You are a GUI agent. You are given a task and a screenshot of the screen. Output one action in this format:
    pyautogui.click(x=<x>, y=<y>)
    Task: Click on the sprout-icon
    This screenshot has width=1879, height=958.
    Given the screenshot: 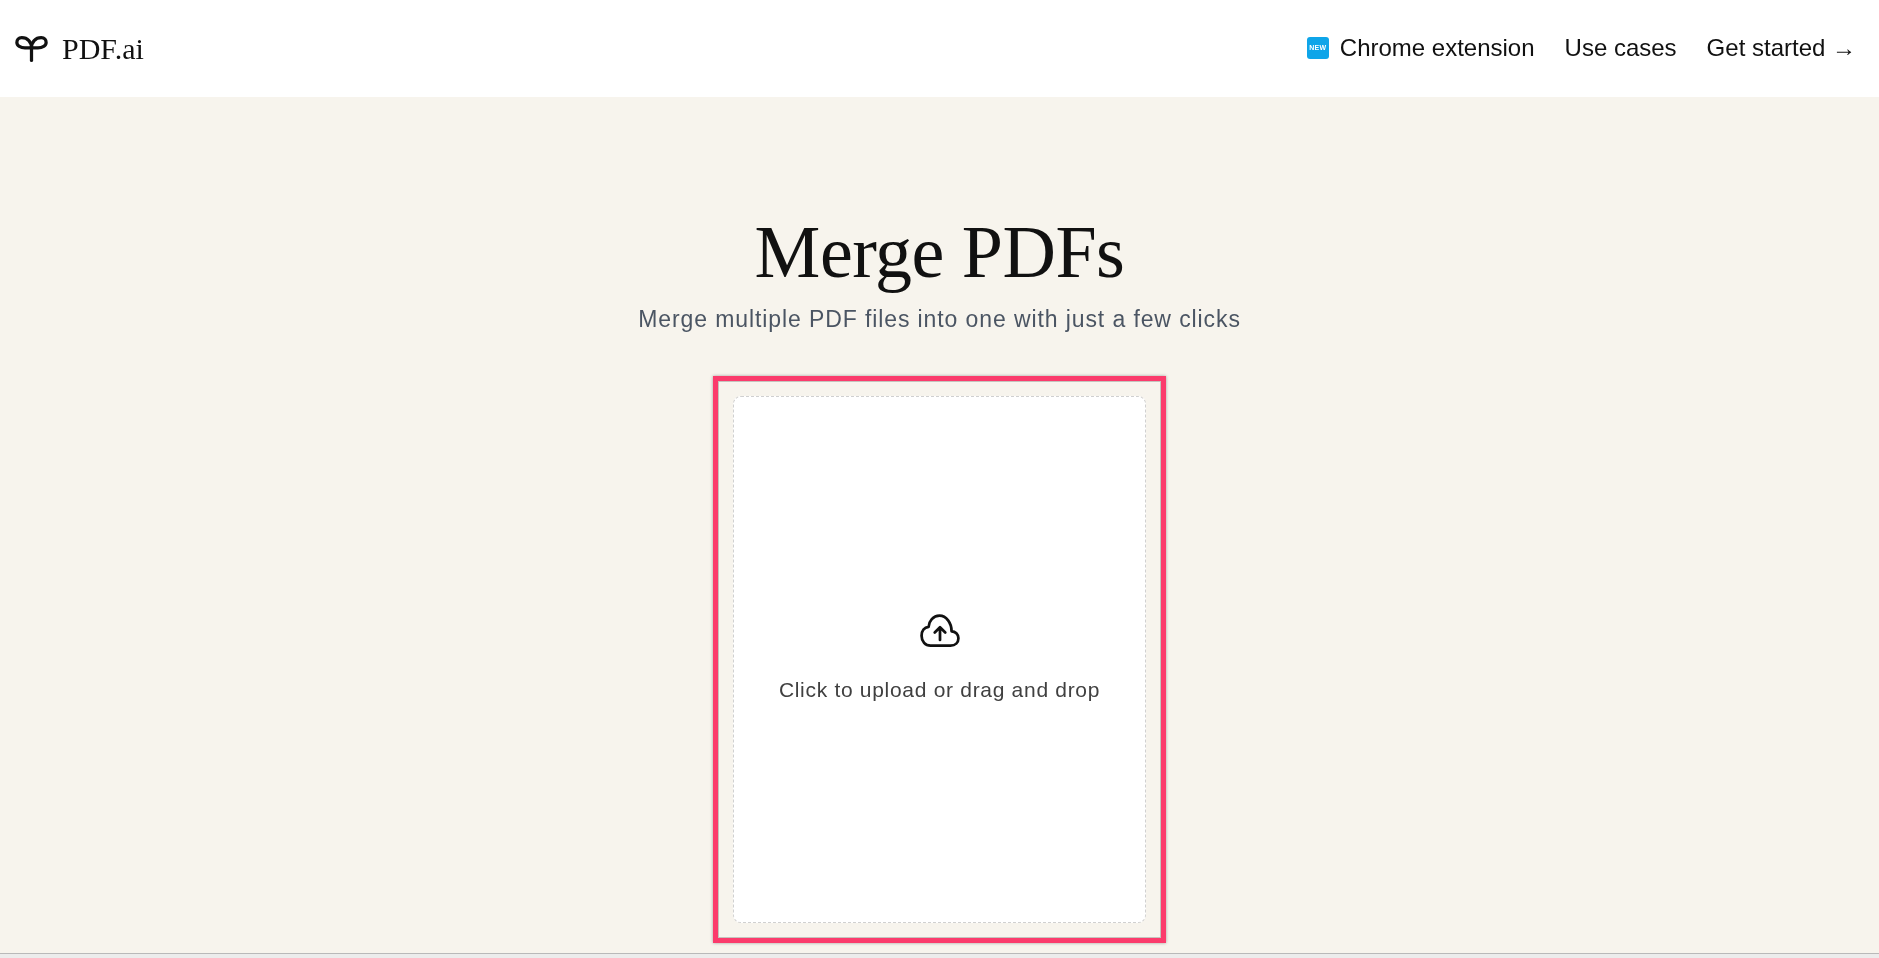 What is the action you would take?
    pyautogui.click(x=31, y=48)
    